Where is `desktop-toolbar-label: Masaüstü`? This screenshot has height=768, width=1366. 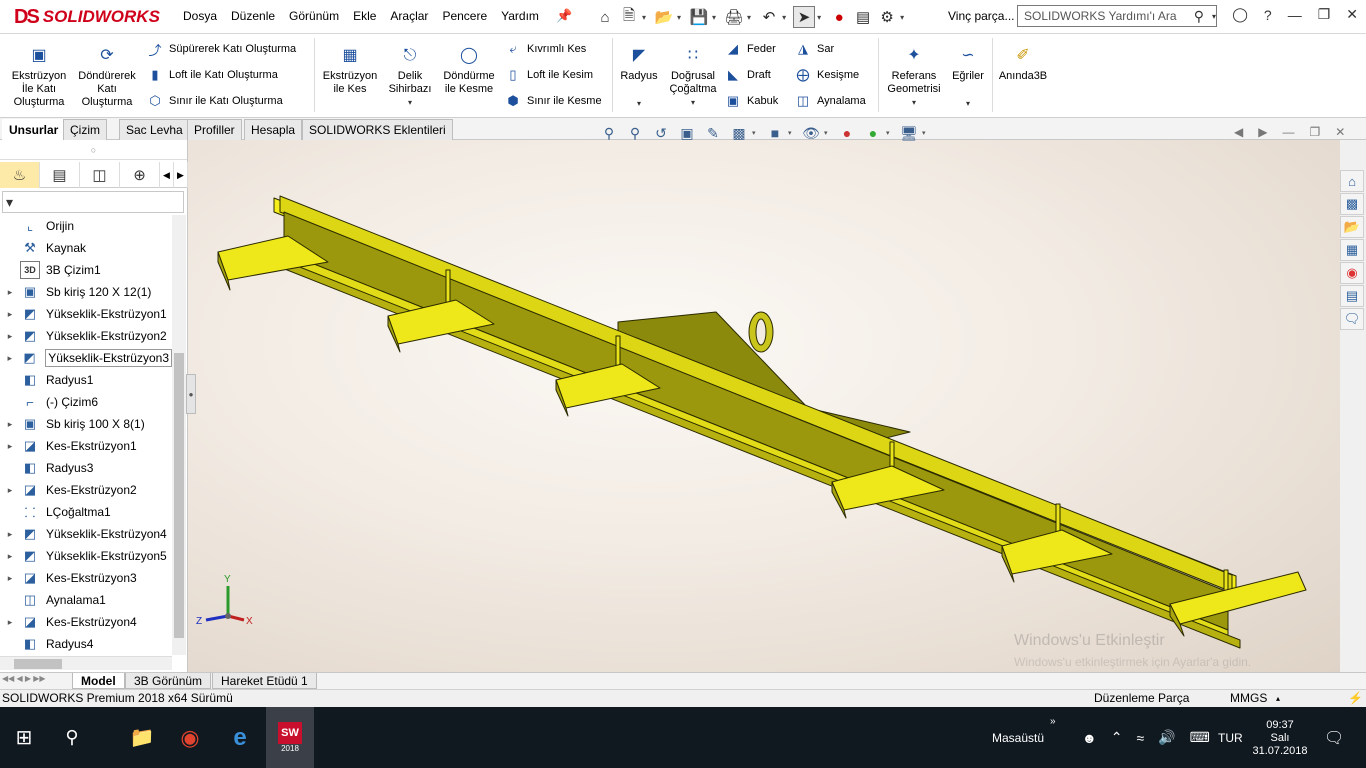
desktop-toolbar-label: Masaüstü is located at coordinates (1018, 737).